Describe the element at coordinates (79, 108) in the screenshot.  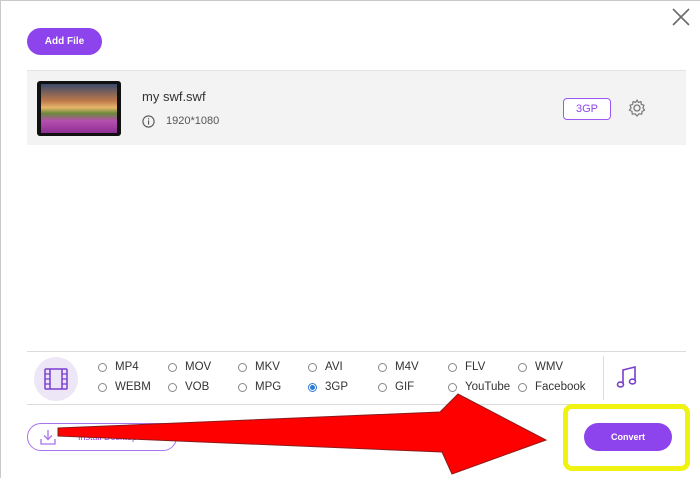
I see `video-thumbnail` at that location.